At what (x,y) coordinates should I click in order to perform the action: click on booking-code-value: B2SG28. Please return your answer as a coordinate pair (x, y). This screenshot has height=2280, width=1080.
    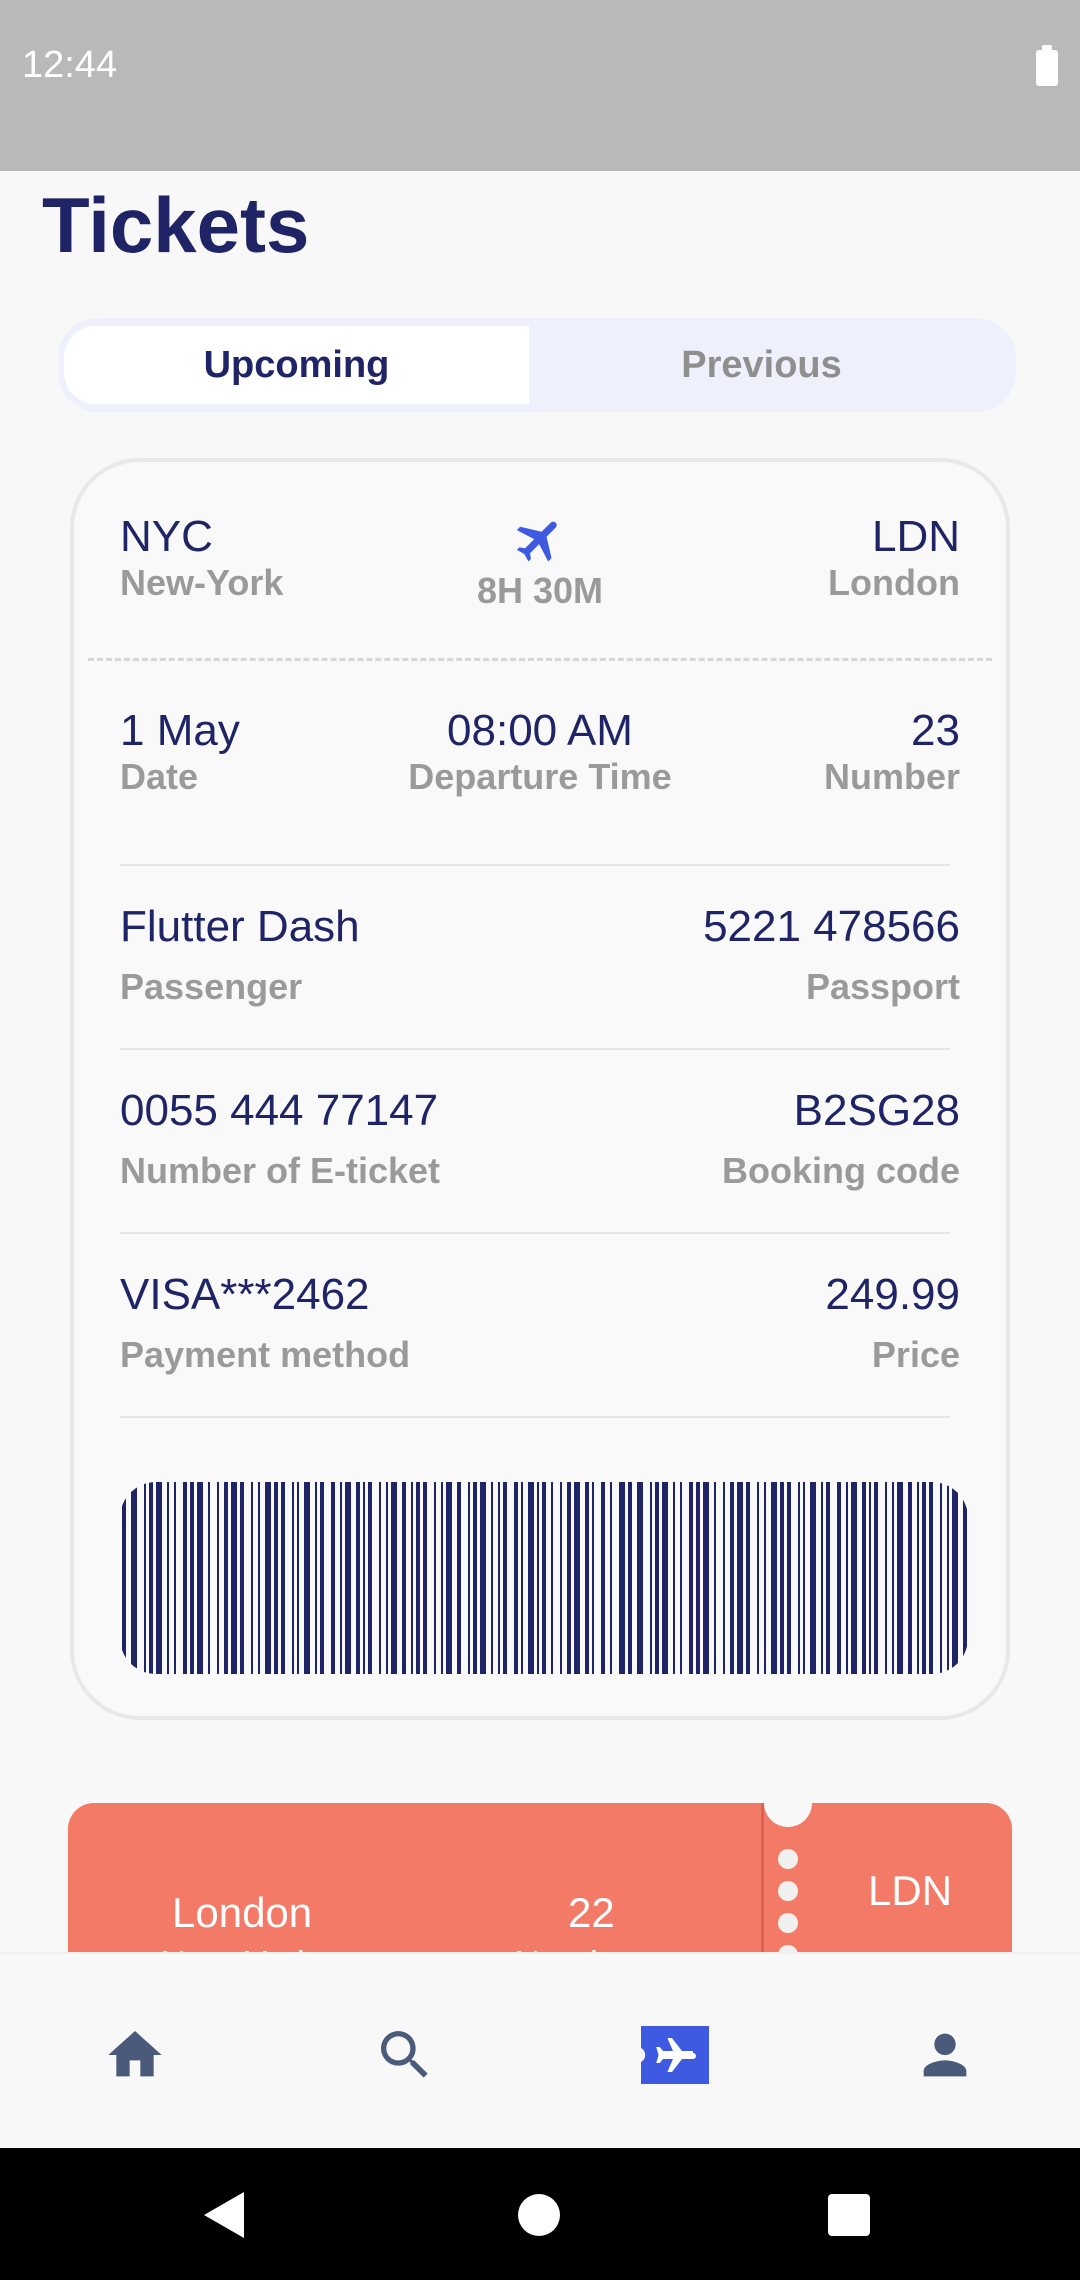
    Looking at the image, I should click on (876, 1110).